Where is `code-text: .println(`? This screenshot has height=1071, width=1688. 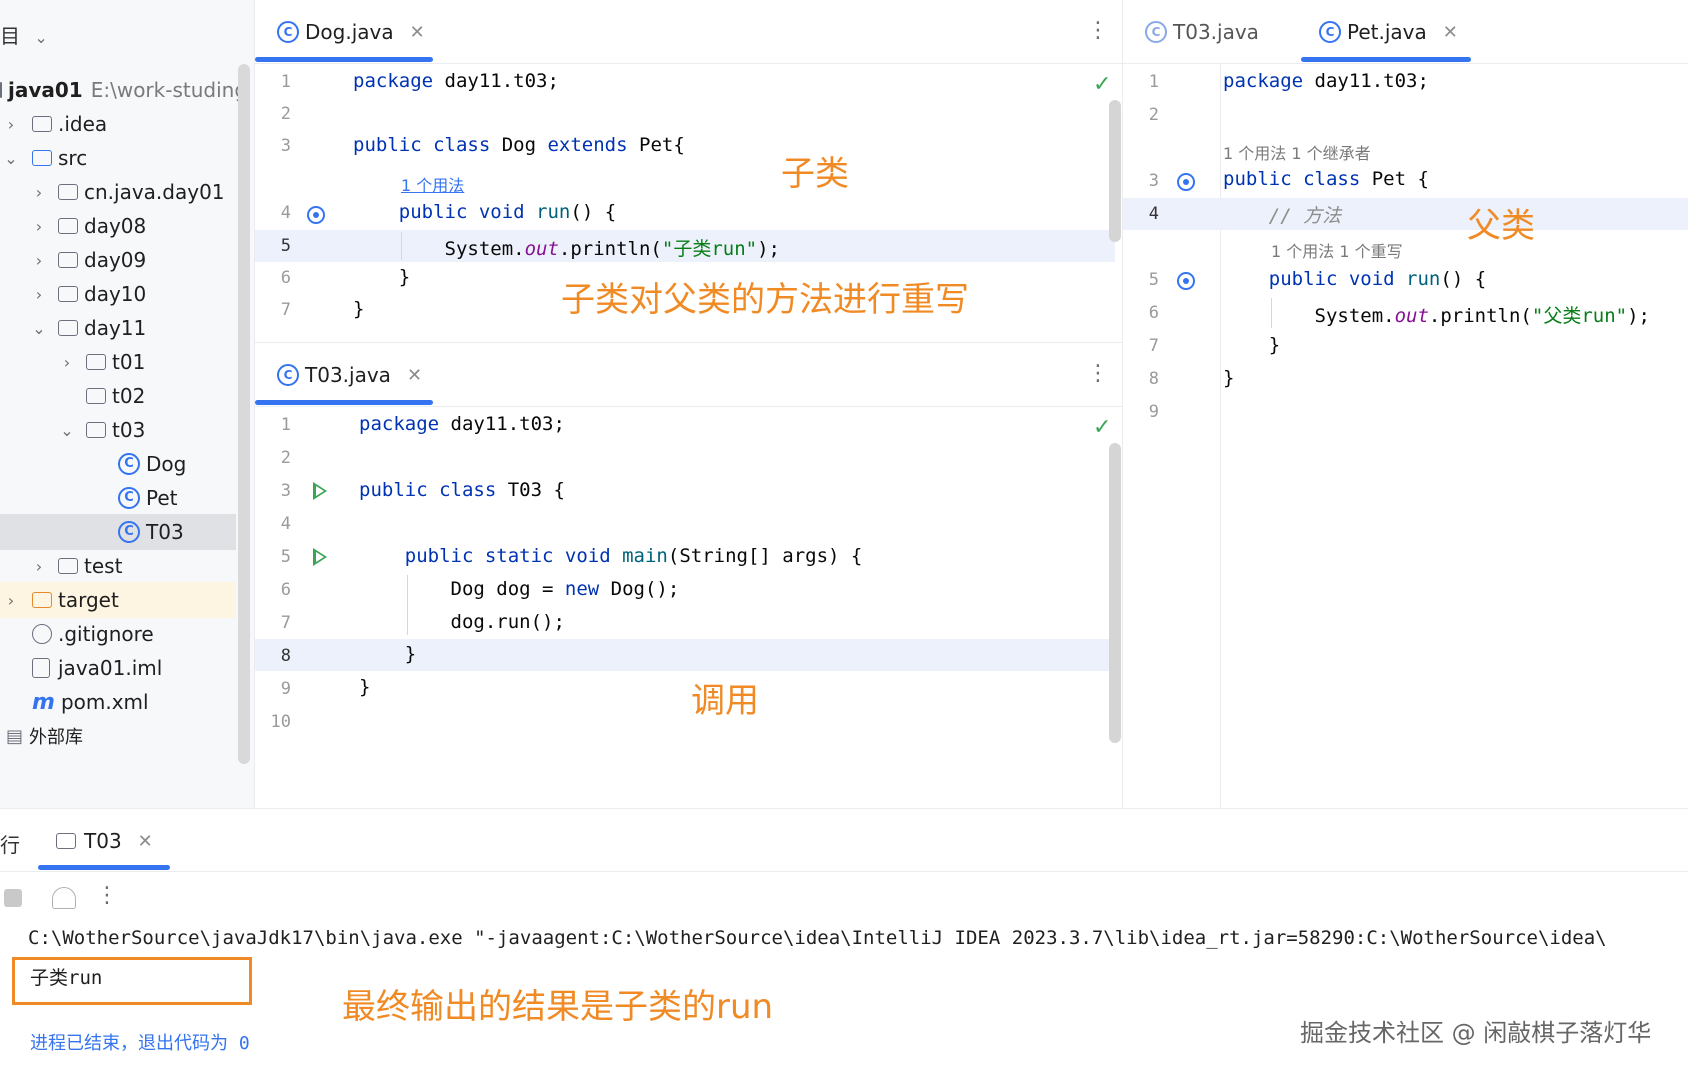
code-text: .println( is located at coordinates (610, 249).